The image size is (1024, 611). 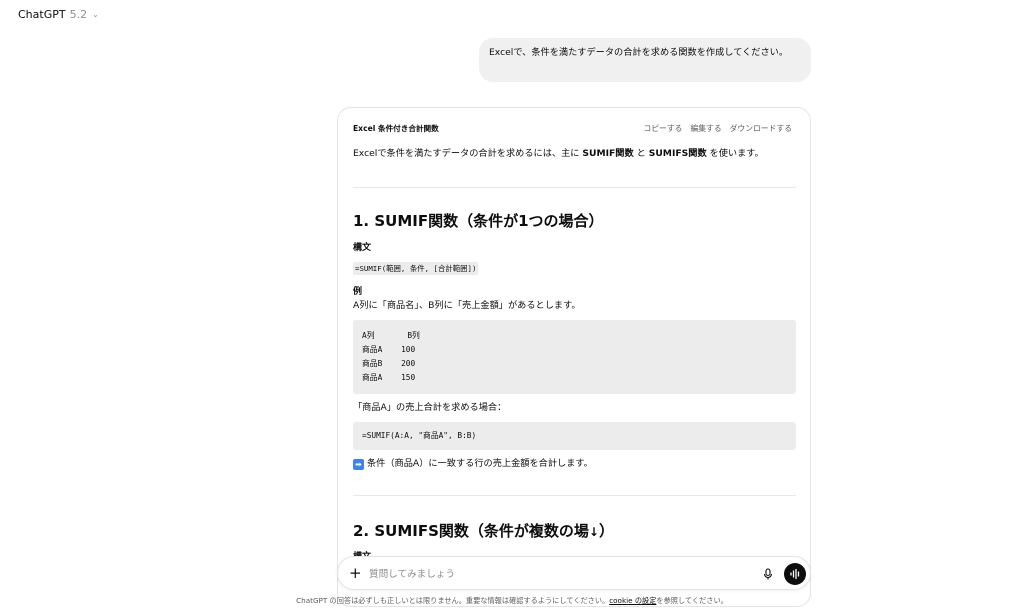 What do you see at coordinates (574, 436) in the screenshot?
I see `formula-code-block: =SUMIF(A:A, "商品A", B:B)` at bounding box center [574, 436].